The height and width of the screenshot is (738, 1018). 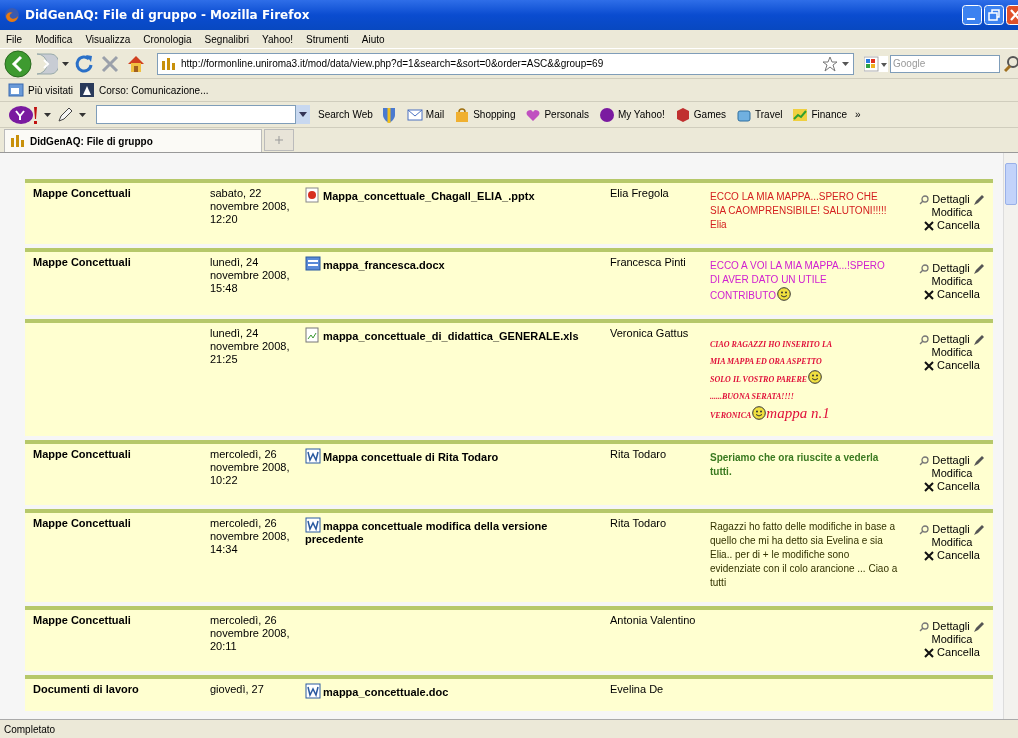 What do you see at coordinates (454, 335) in the screenshot?
I see `file-link: mappa_concettuale_di_didattica_GENERALE.xls` at bounding box center [454, 335].